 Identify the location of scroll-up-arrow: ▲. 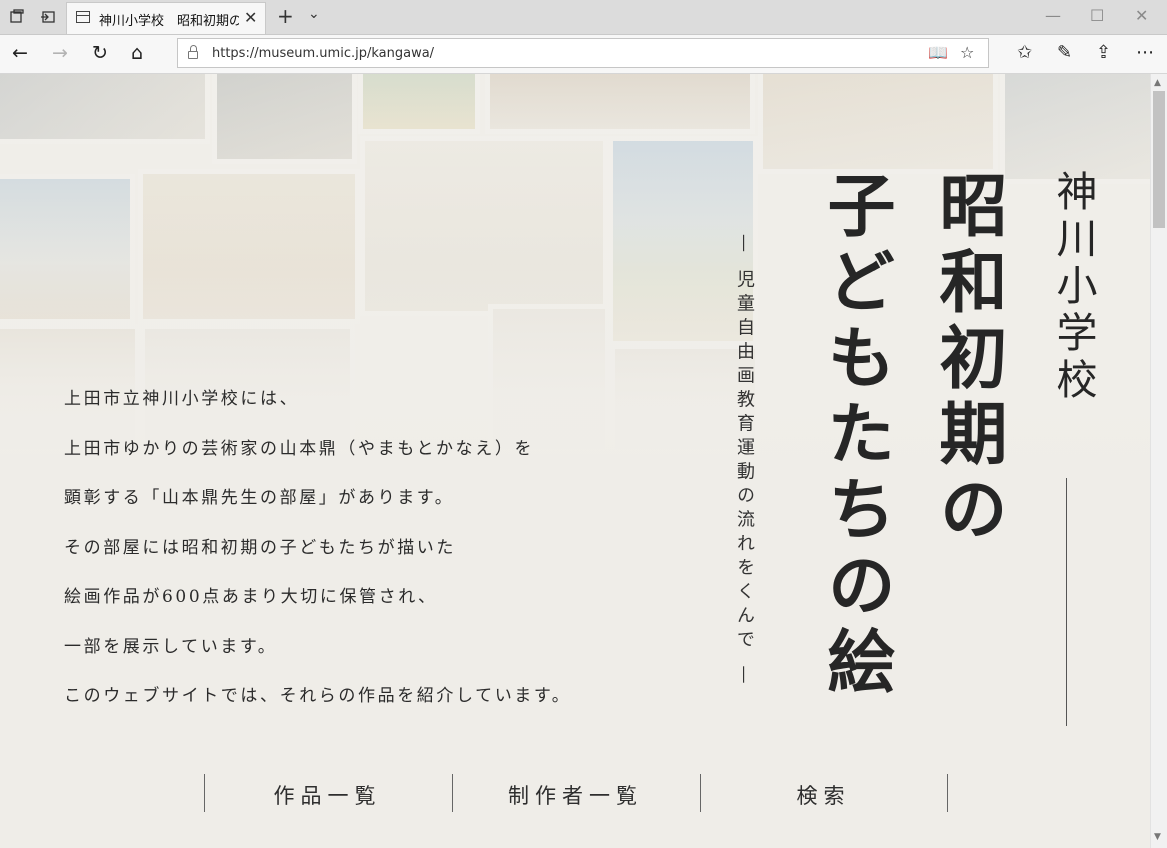
(1157, 83).